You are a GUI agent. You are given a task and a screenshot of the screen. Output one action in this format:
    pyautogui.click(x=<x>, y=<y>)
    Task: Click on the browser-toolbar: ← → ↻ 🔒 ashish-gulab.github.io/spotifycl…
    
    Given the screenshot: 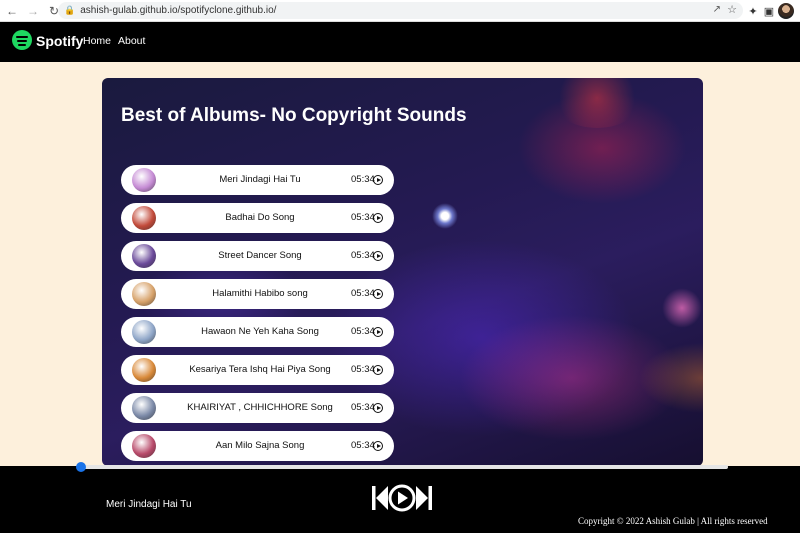 What is the action you would take?
    pyautogui.click(x=400, y=11)
    